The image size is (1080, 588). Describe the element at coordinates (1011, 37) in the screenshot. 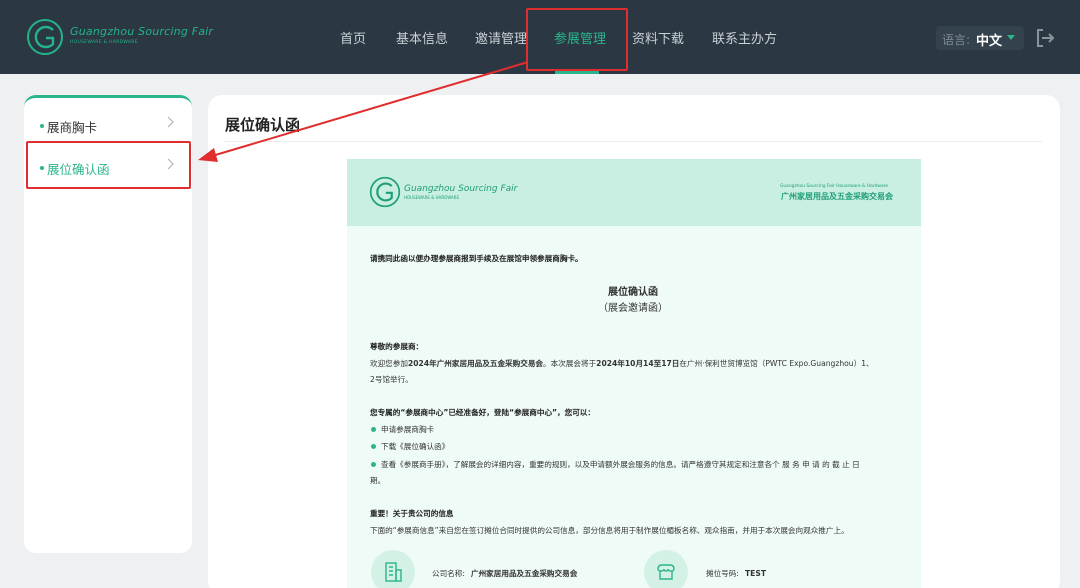

I see `caret-down-icon` at that location.